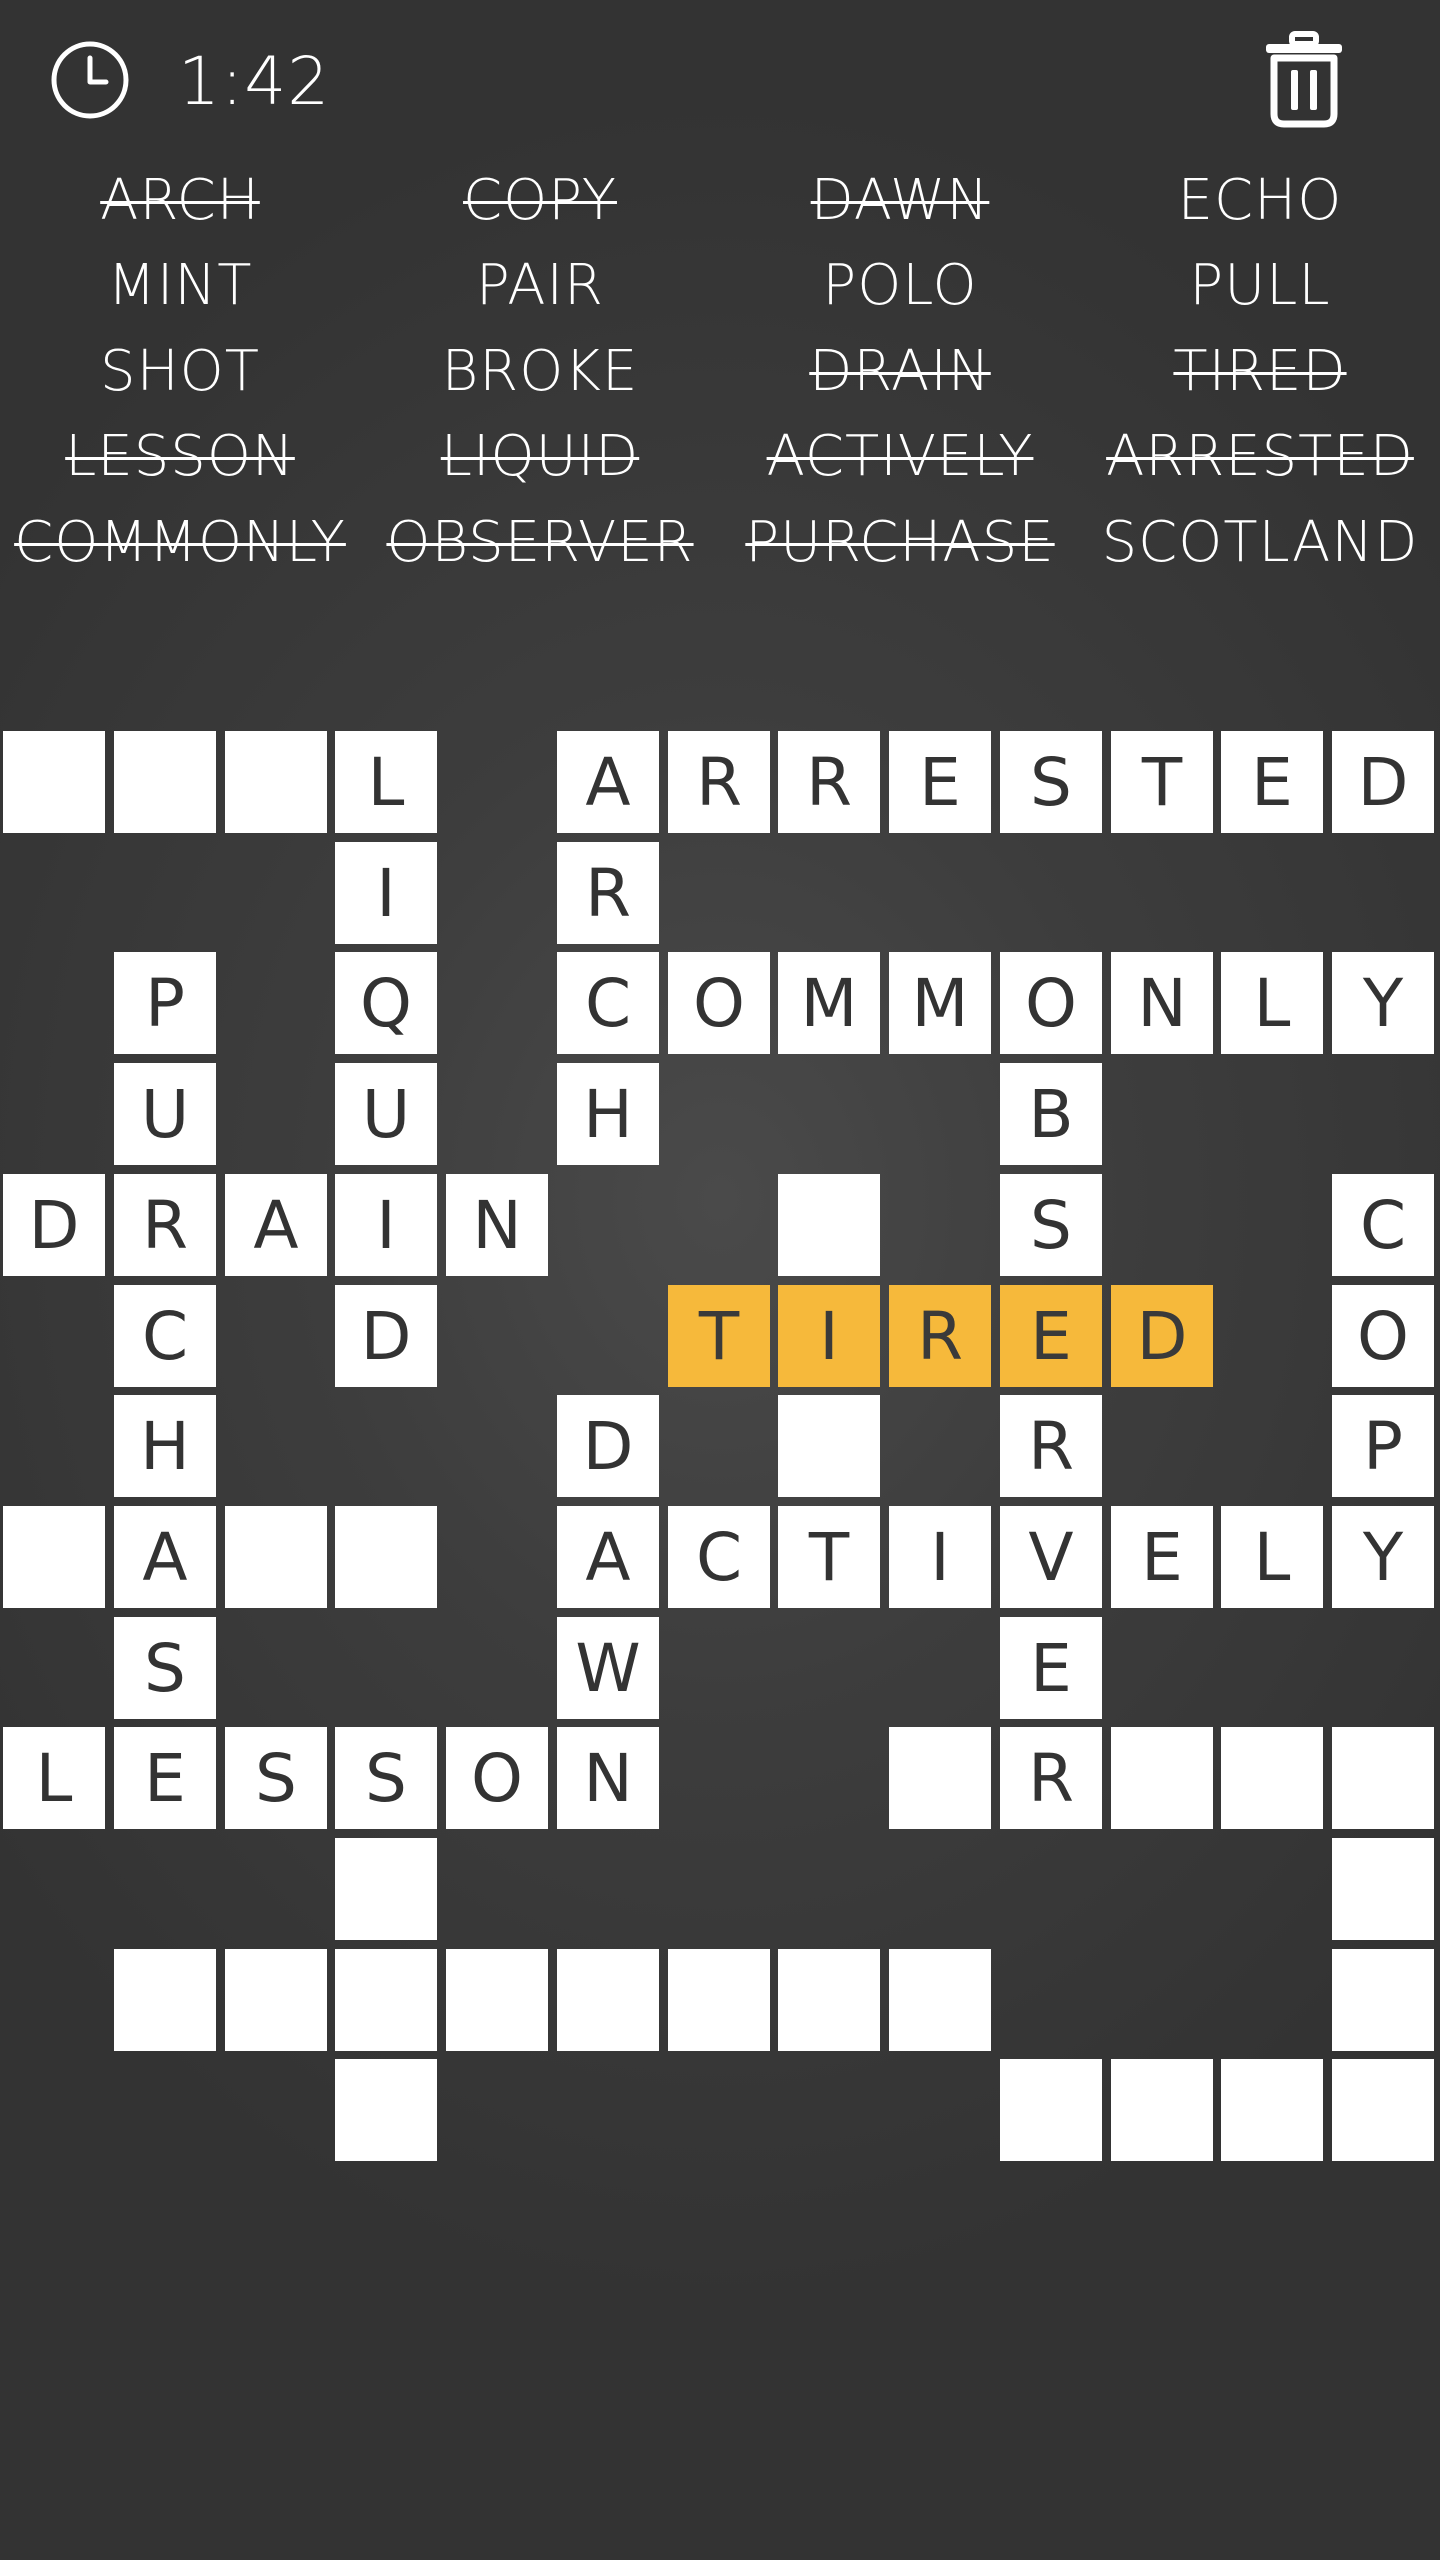 The image size is (1440, 2560). What do you see at coordinates (940, 1336) in the screenshot?
I see `grid-cell-highlighted: R` at bounding box center [940, 1336].